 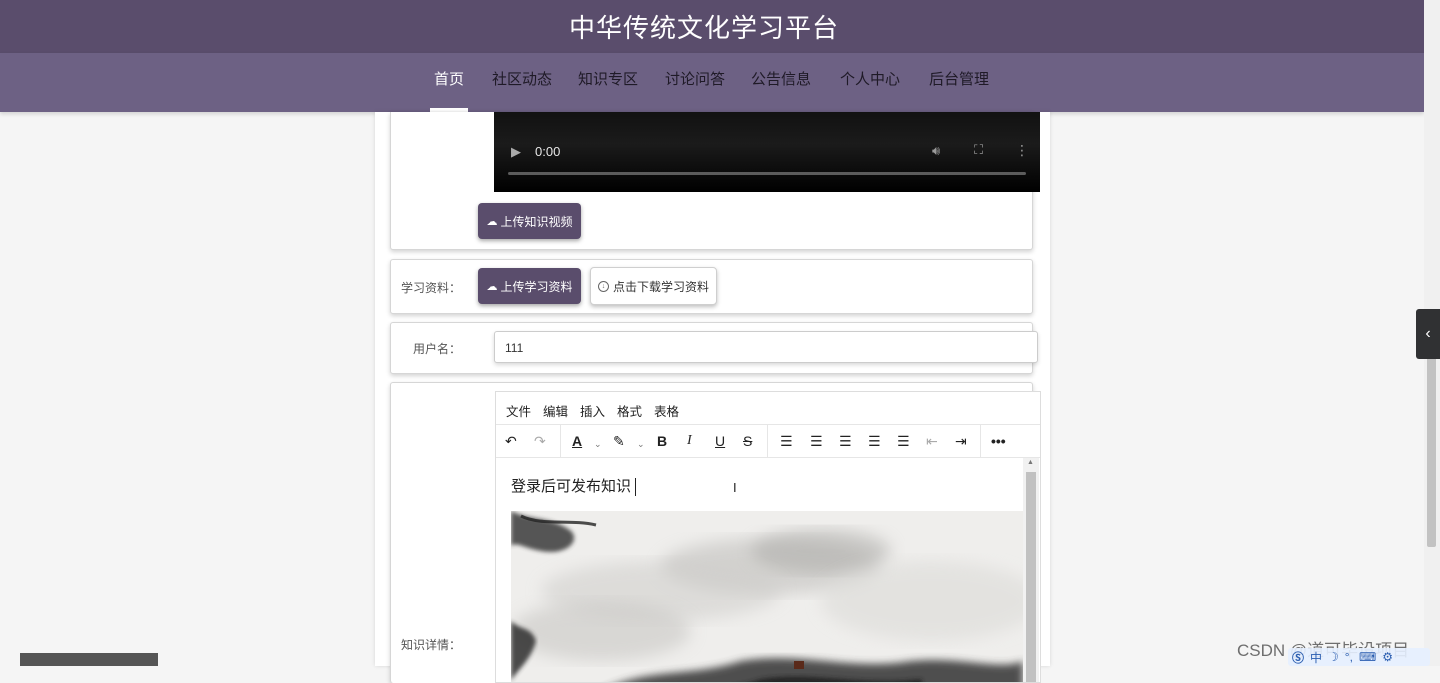 I want to click on editor-toolbar: ↶ ↷ A ⌄ ✎ ⌄ B I U S ☰ ☰ ☰ ☰ ☰ ⇤ ⇥ •••, so click(x=768, y=441).